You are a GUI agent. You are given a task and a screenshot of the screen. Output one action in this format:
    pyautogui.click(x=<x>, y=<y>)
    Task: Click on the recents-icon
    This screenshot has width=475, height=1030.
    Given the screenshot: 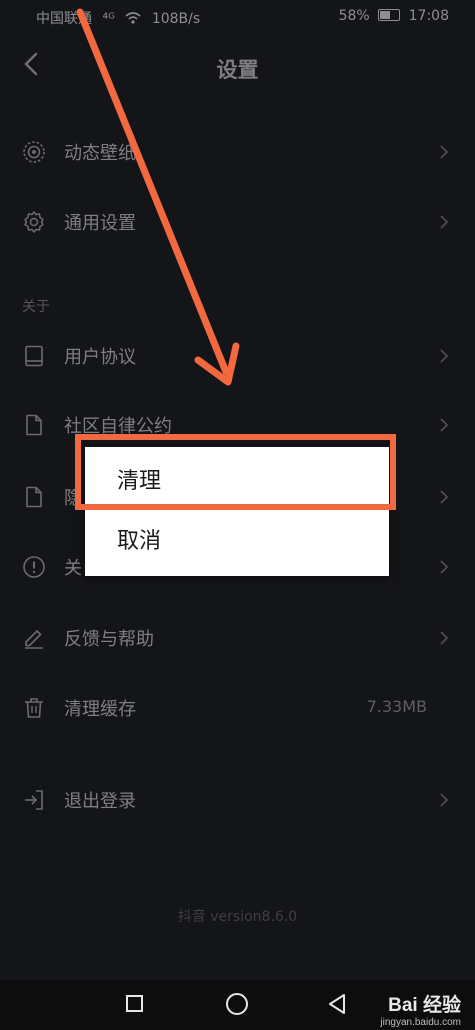 What is the action you would take?
    pyautogui.click(x=134, y=1003)
    